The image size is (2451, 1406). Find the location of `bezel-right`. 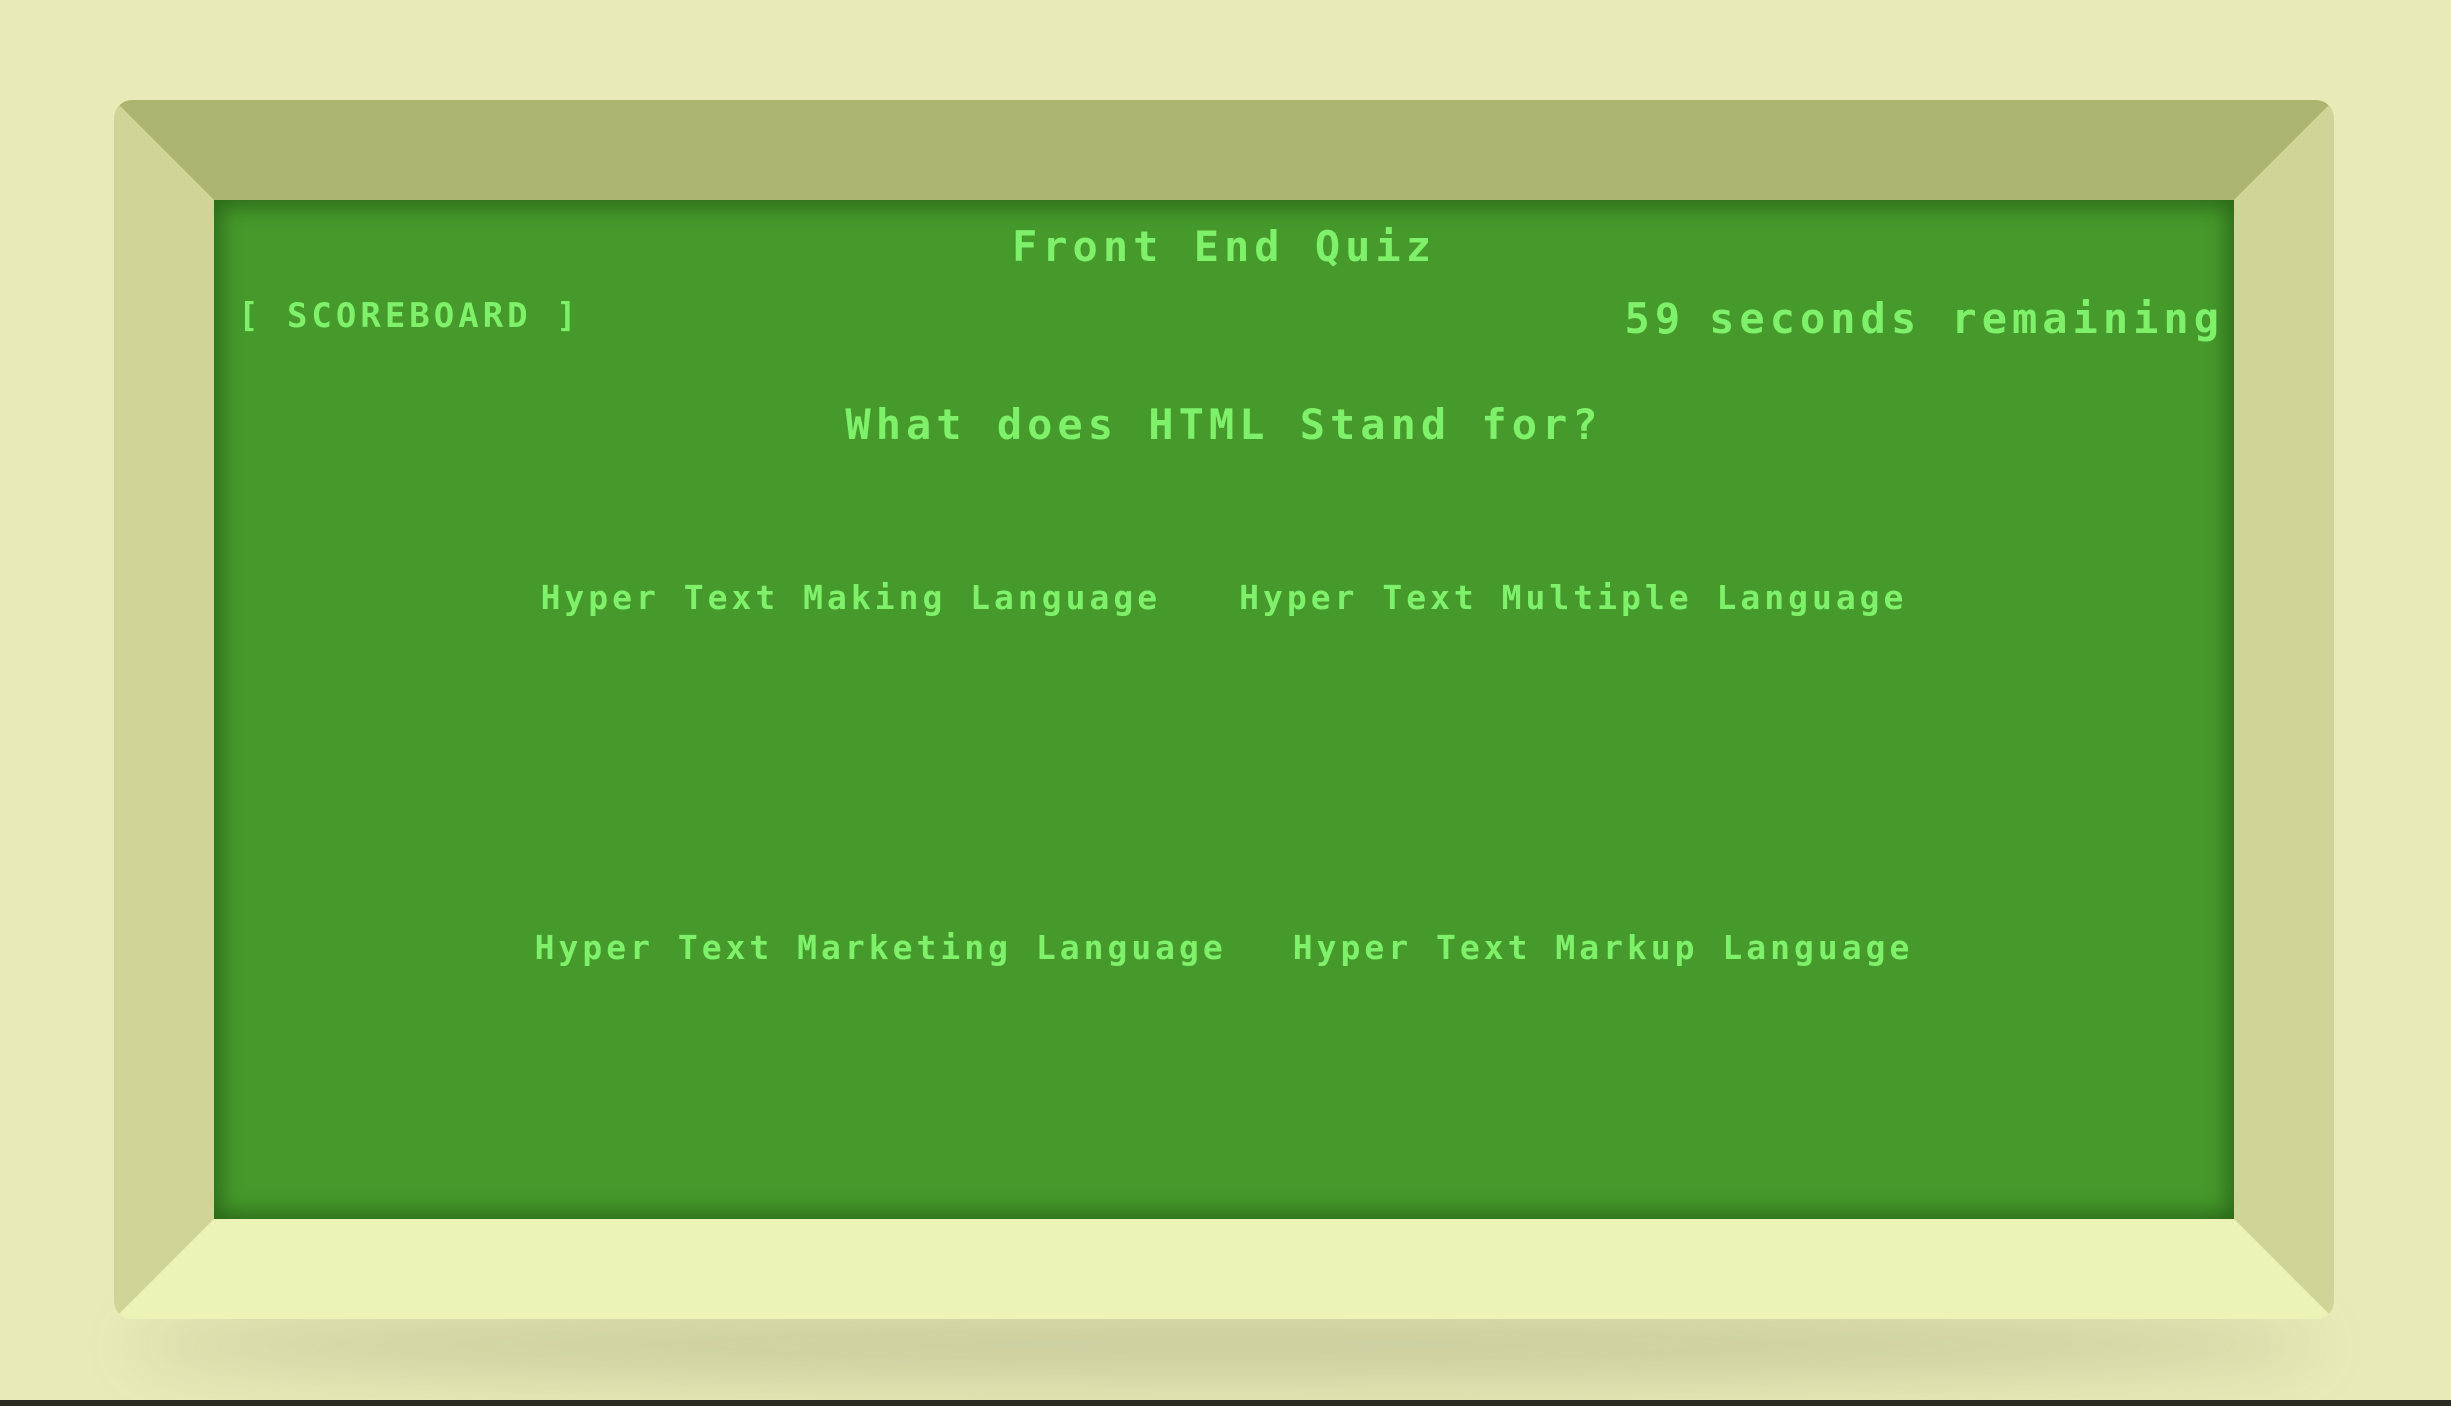

bezel-right is located at coordinates (2284, 709).